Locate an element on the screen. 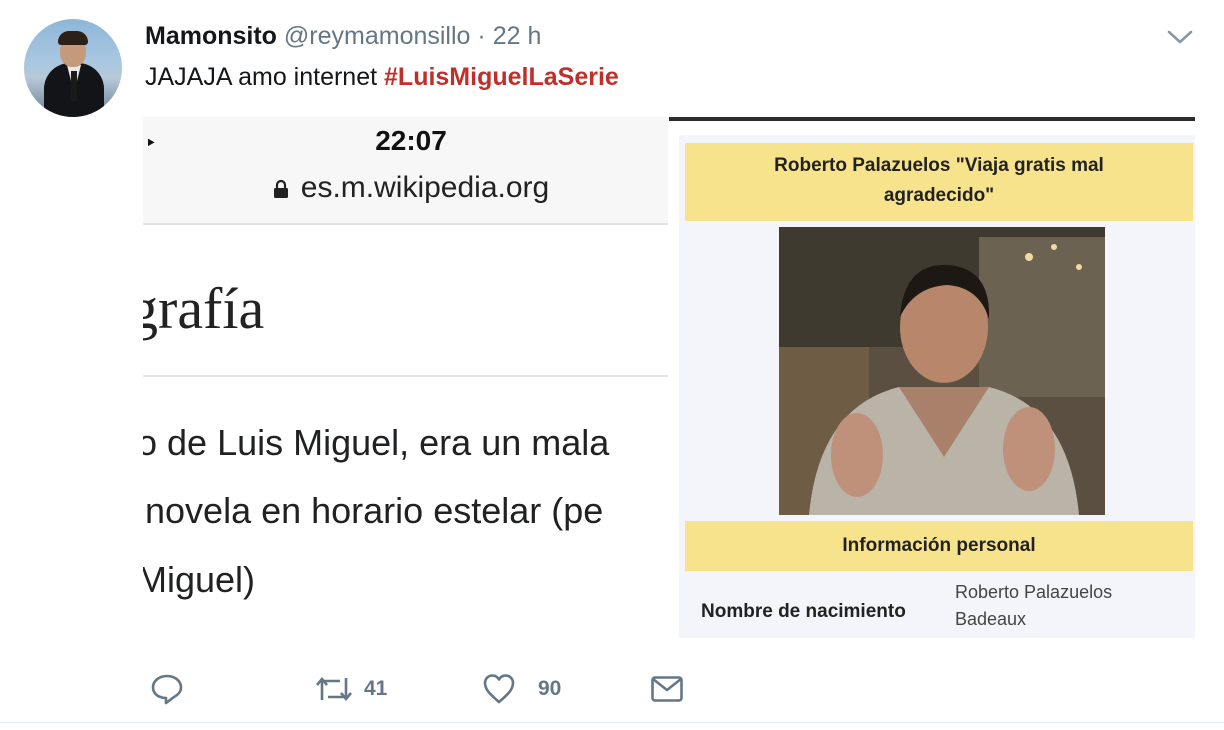  tweet-header: Mamonsito @reymamonsillo · 22 h is located at coordinates (343, 36).